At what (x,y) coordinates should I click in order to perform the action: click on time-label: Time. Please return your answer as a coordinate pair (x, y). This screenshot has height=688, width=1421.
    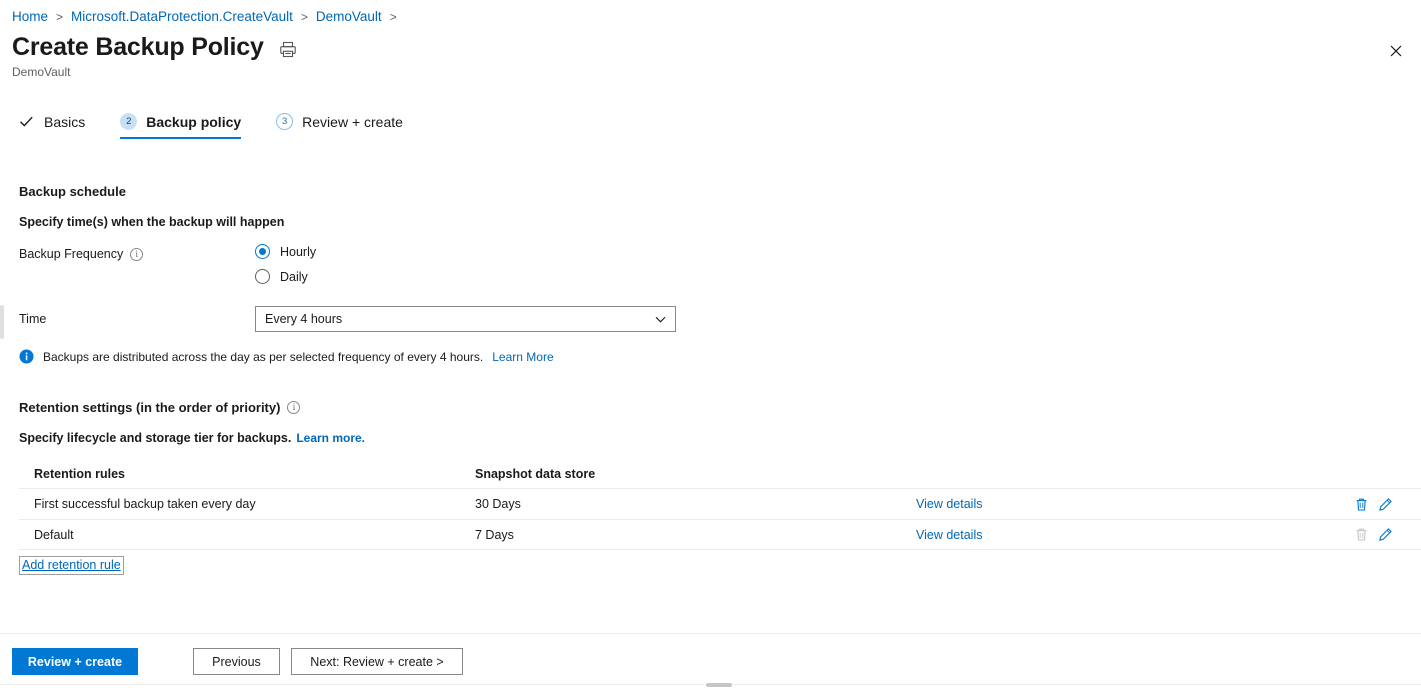
    Looking at the image, I should click on (32, 319).